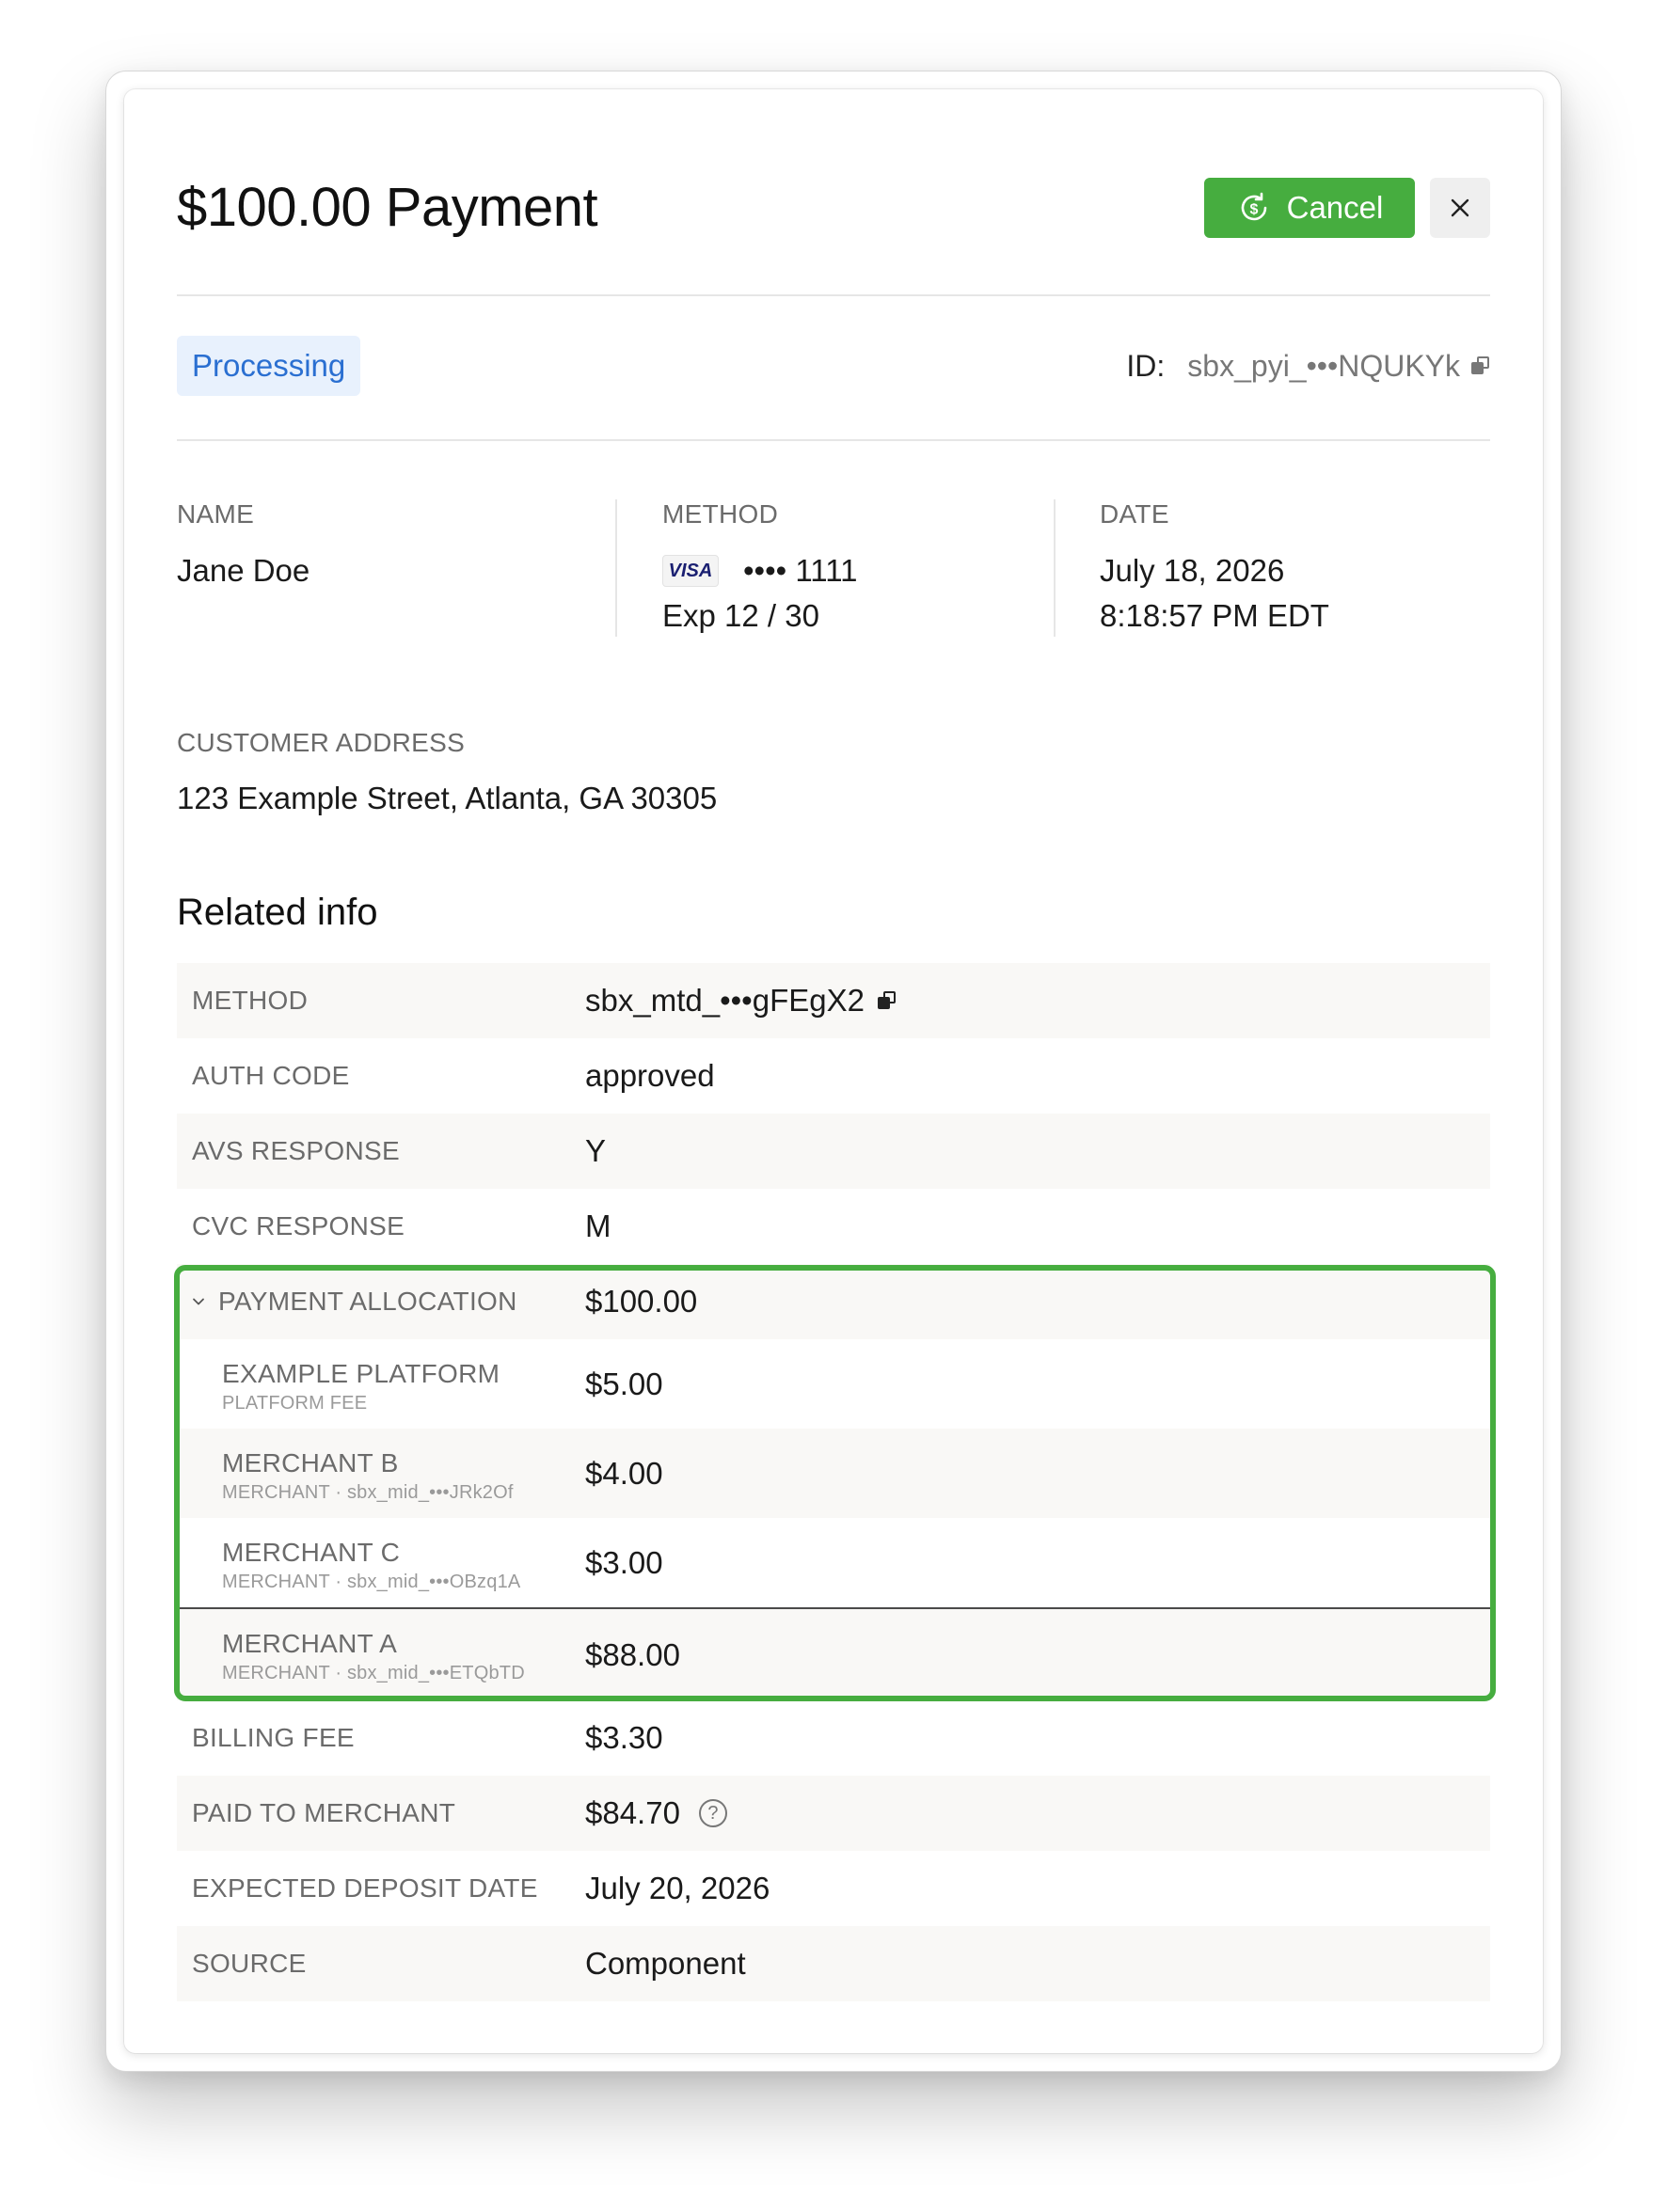 This screenshot has width=1667, height=2212. What do you see at coordinates (666, 1963) in the screenshot?
I see `source-value: Component` at bounding box center [666, 1963].